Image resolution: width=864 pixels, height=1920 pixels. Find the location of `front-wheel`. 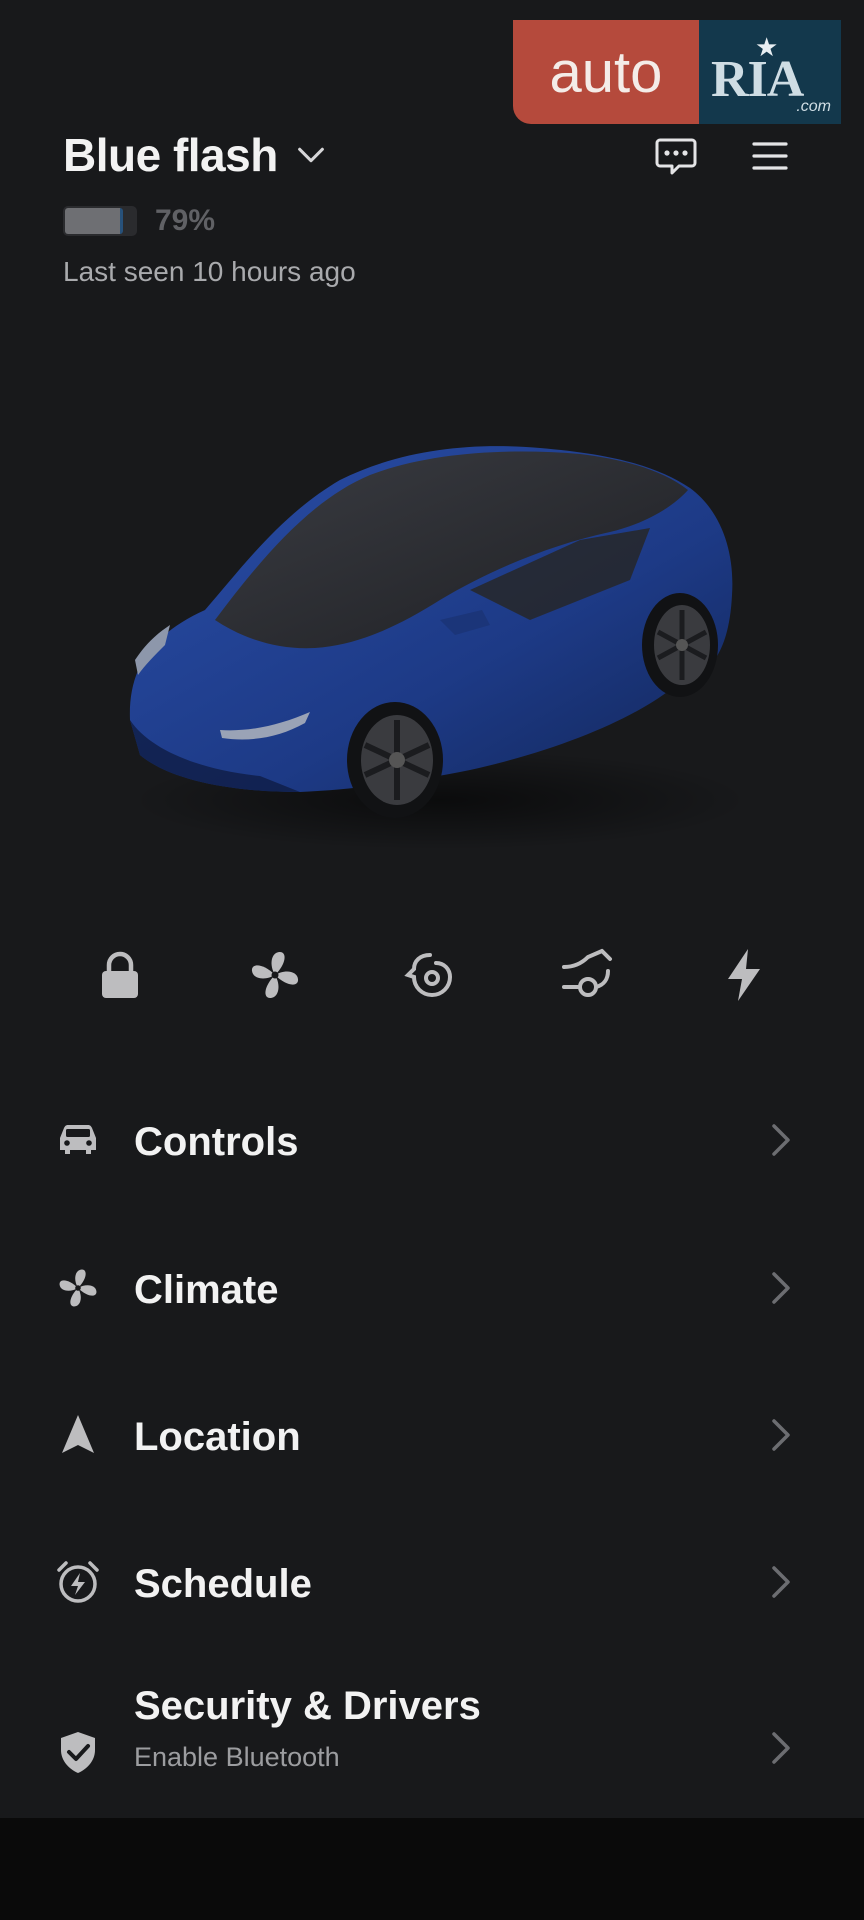

front-wheel is located at coordinates (395, 760).